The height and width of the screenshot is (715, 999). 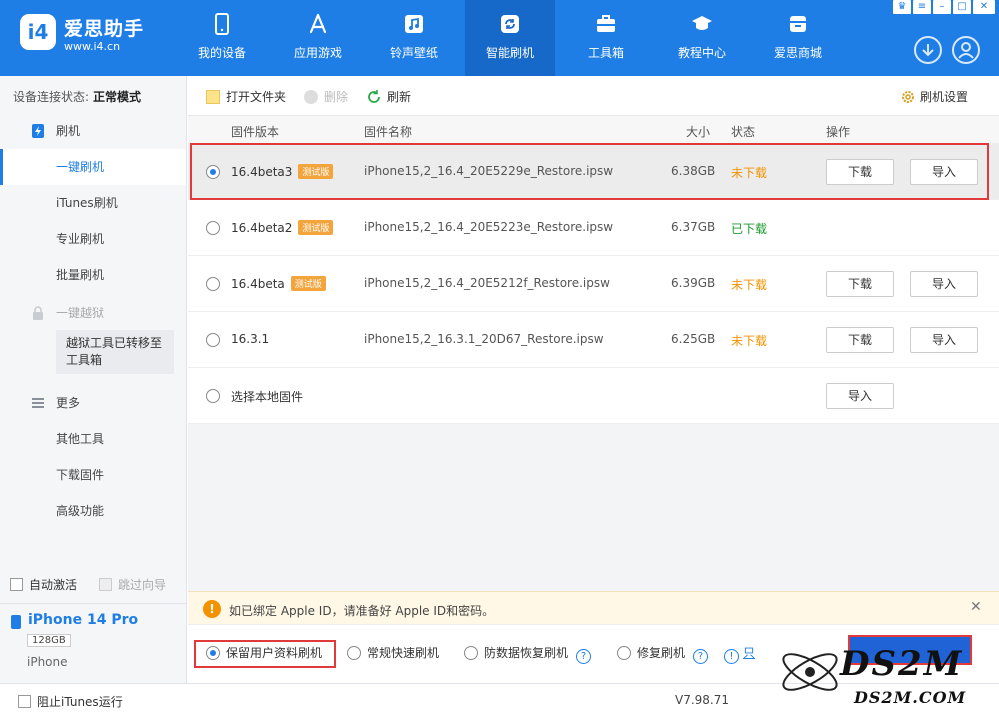 What do you see at coordinates (80, 511) in the screenshot?
I see `sidebar-item-label: 高级功能` at bounding box center [80, 511].